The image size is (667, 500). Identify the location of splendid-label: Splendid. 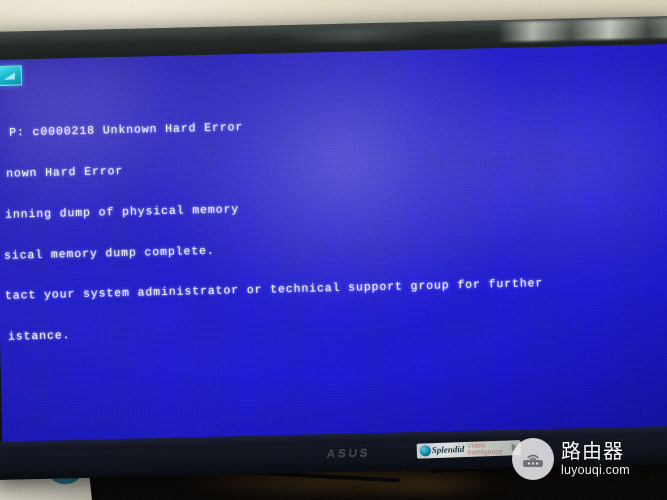
(448, 450).